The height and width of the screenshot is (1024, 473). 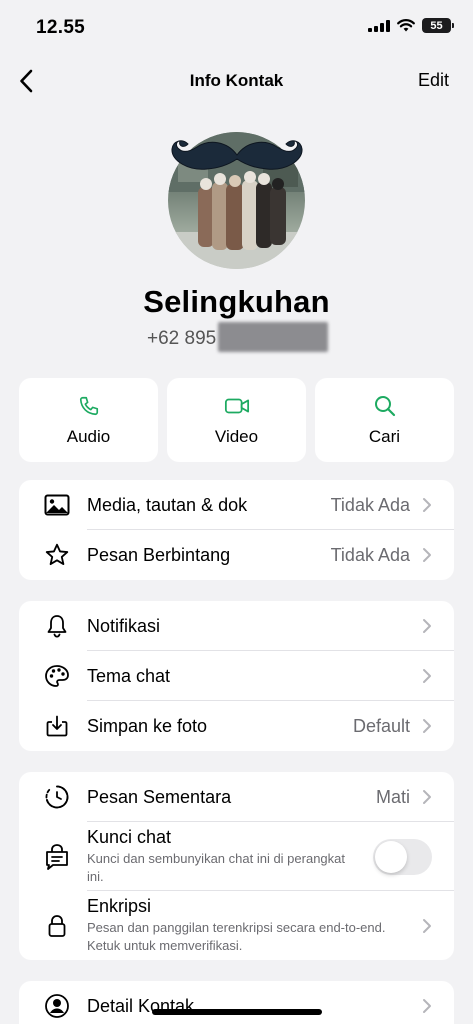 I want to click on video-icon, so click(x=237, y=406).